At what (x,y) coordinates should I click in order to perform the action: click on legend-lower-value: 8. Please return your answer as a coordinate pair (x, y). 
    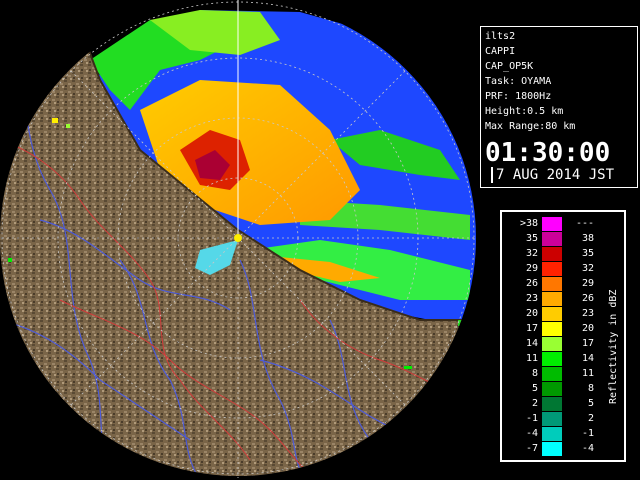
    Looking at the image, I should click on (534, 373).